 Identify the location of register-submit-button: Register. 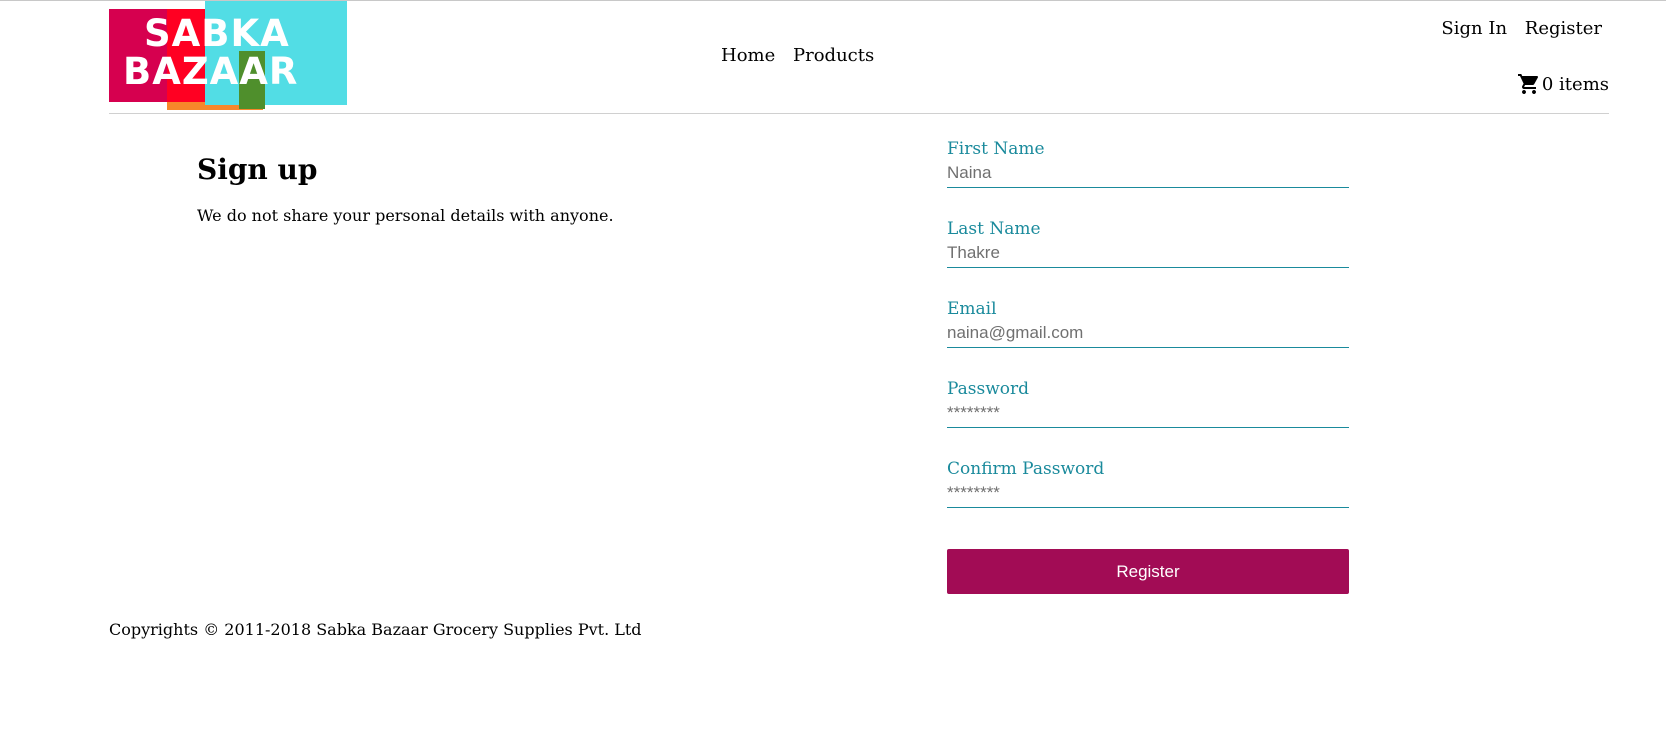
(1148, 571).